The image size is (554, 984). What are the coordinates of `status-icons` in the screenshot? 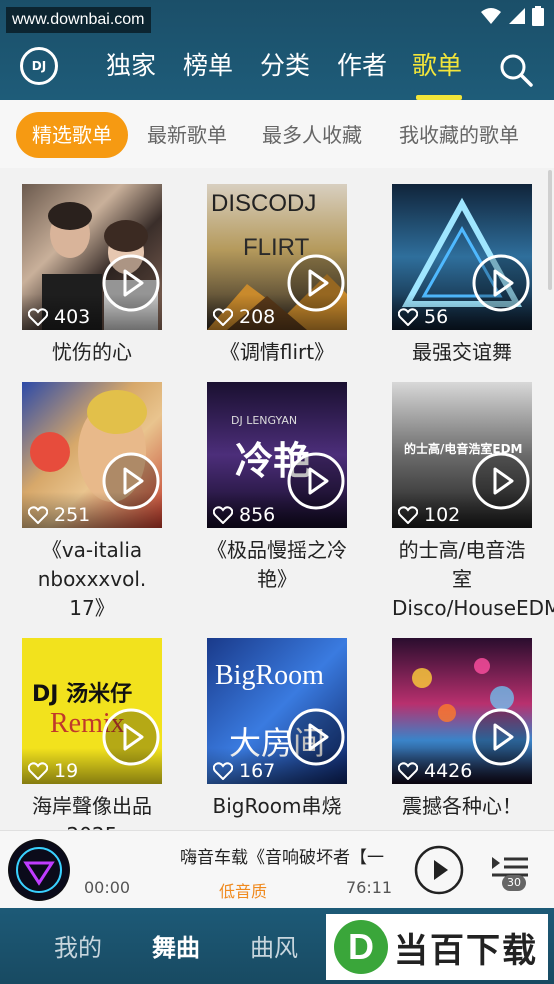 It's located at (512, 16).